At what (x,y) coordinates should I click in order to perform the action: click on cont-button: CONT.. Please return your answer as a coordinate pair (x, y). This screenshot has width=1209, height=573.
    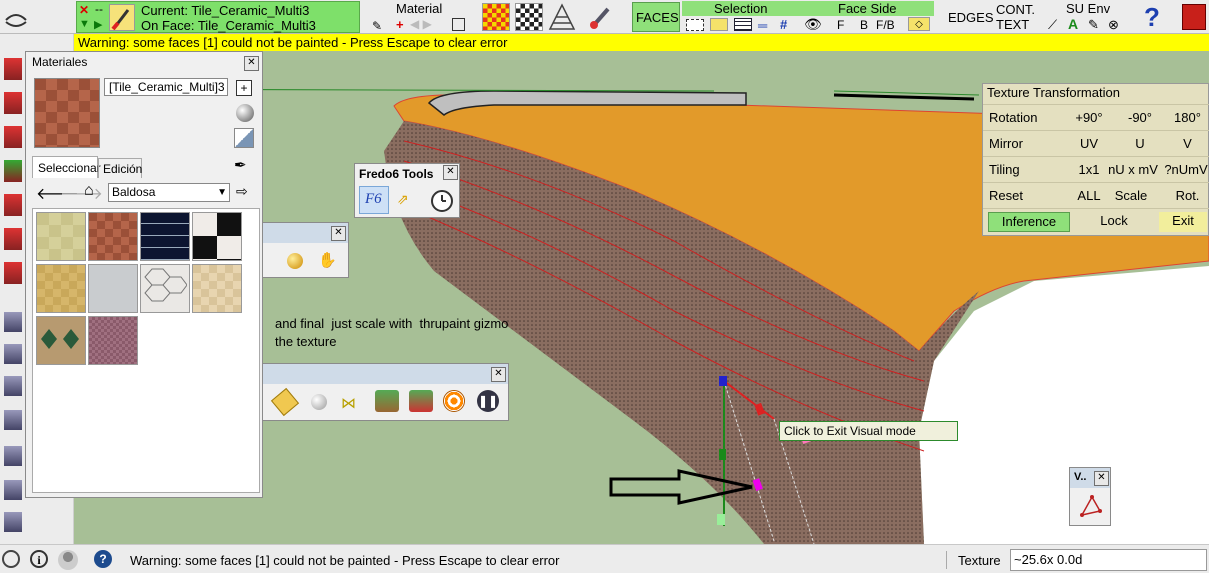
    Looking at the image, I should click on (1015, 9).